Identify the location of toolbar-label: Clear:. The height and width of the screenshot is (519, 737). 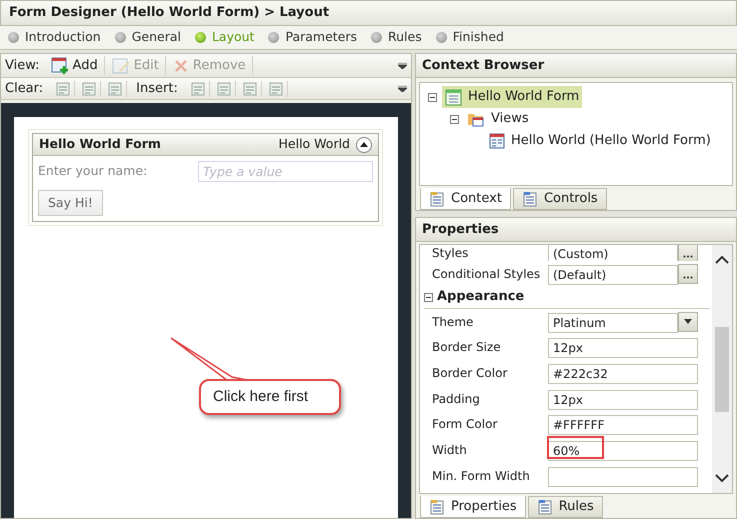
(24, 89).